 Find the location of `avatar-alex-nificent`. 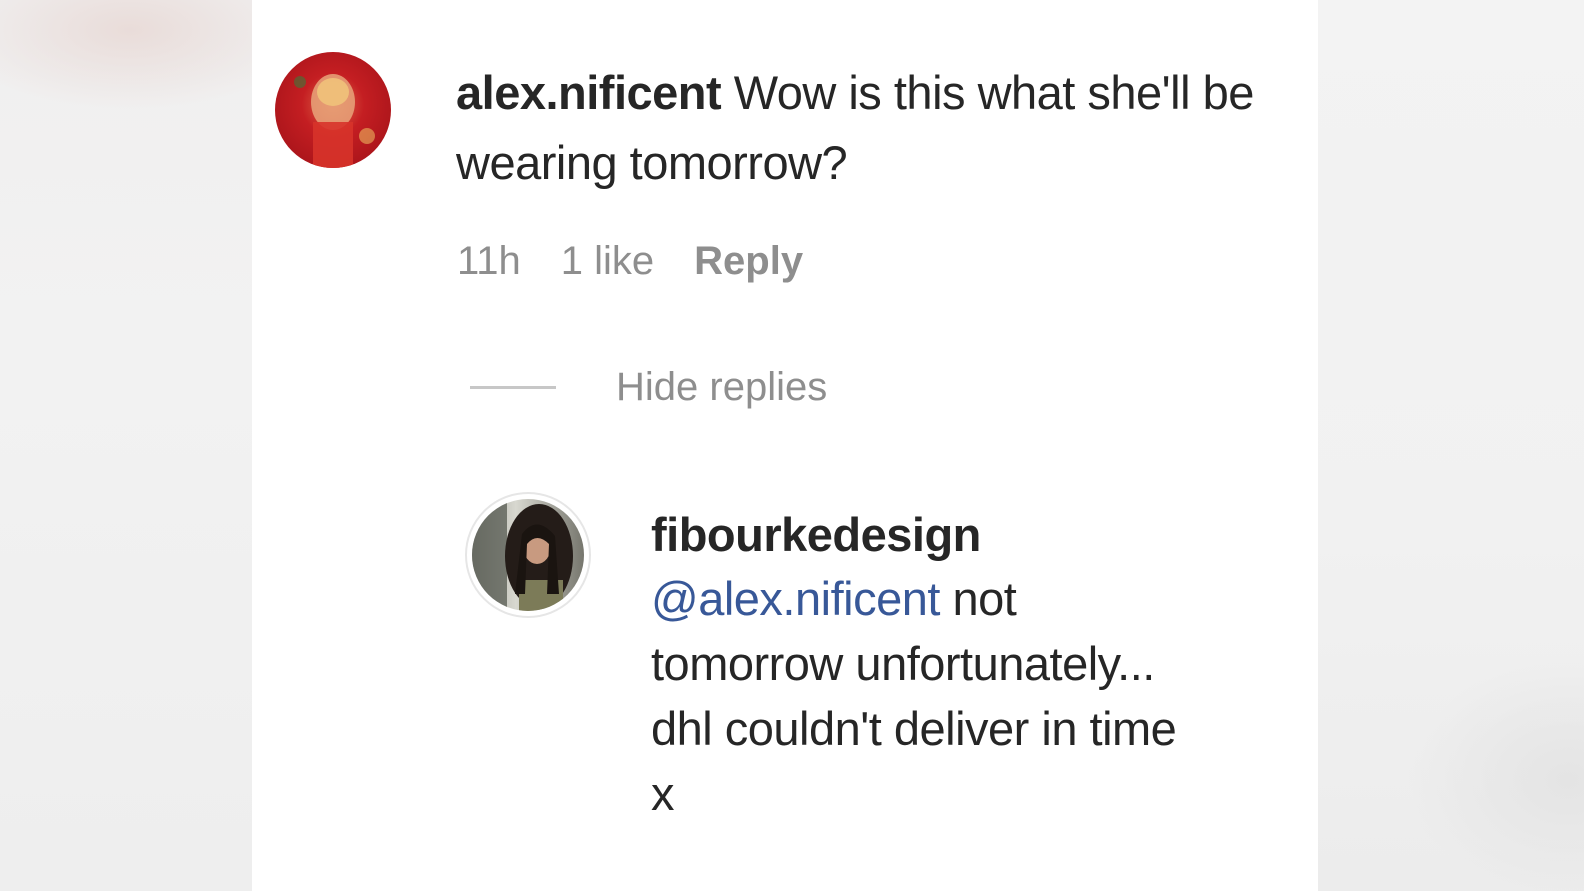

avatar-alex-nificent is located at coordinates (333, 110).